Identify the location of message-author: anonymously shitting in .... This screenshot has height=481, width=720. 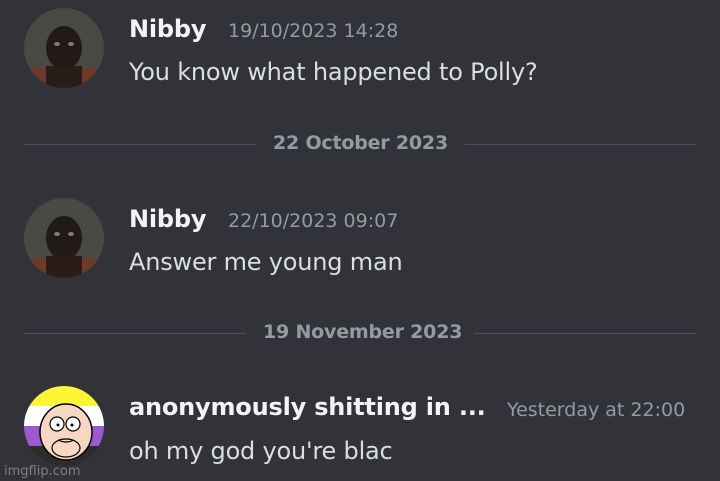
(307, 407).